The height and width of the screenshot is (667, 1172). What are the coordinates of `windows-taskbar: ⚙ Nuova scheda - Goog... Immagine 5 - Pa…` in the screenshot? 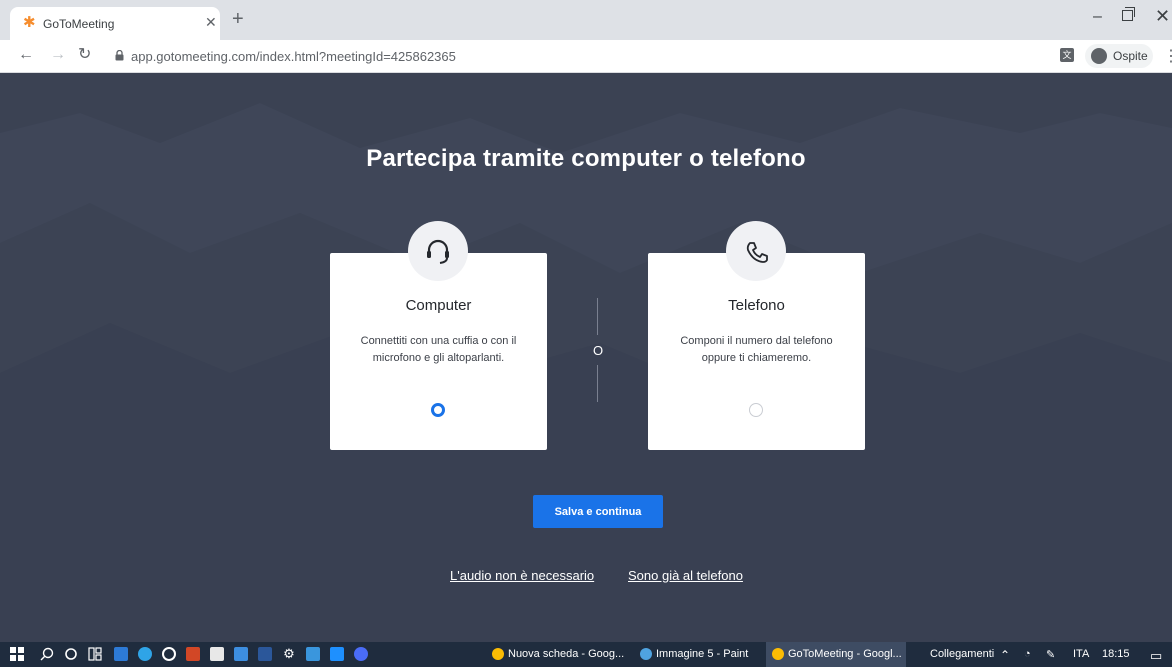 It's located at (586, 654).